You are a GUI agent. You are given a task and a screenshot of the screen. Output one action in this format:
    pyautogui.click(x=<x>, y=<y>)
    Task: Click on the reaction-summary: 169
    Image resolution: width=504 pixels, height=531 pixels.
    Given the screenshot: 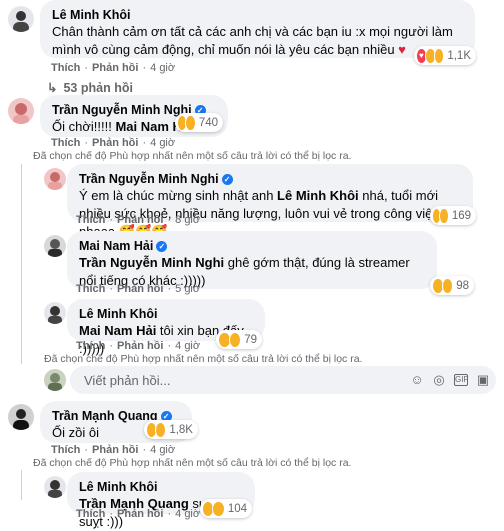 What is the action you would take?
    pyautogui.click(x=453, y=215)
    